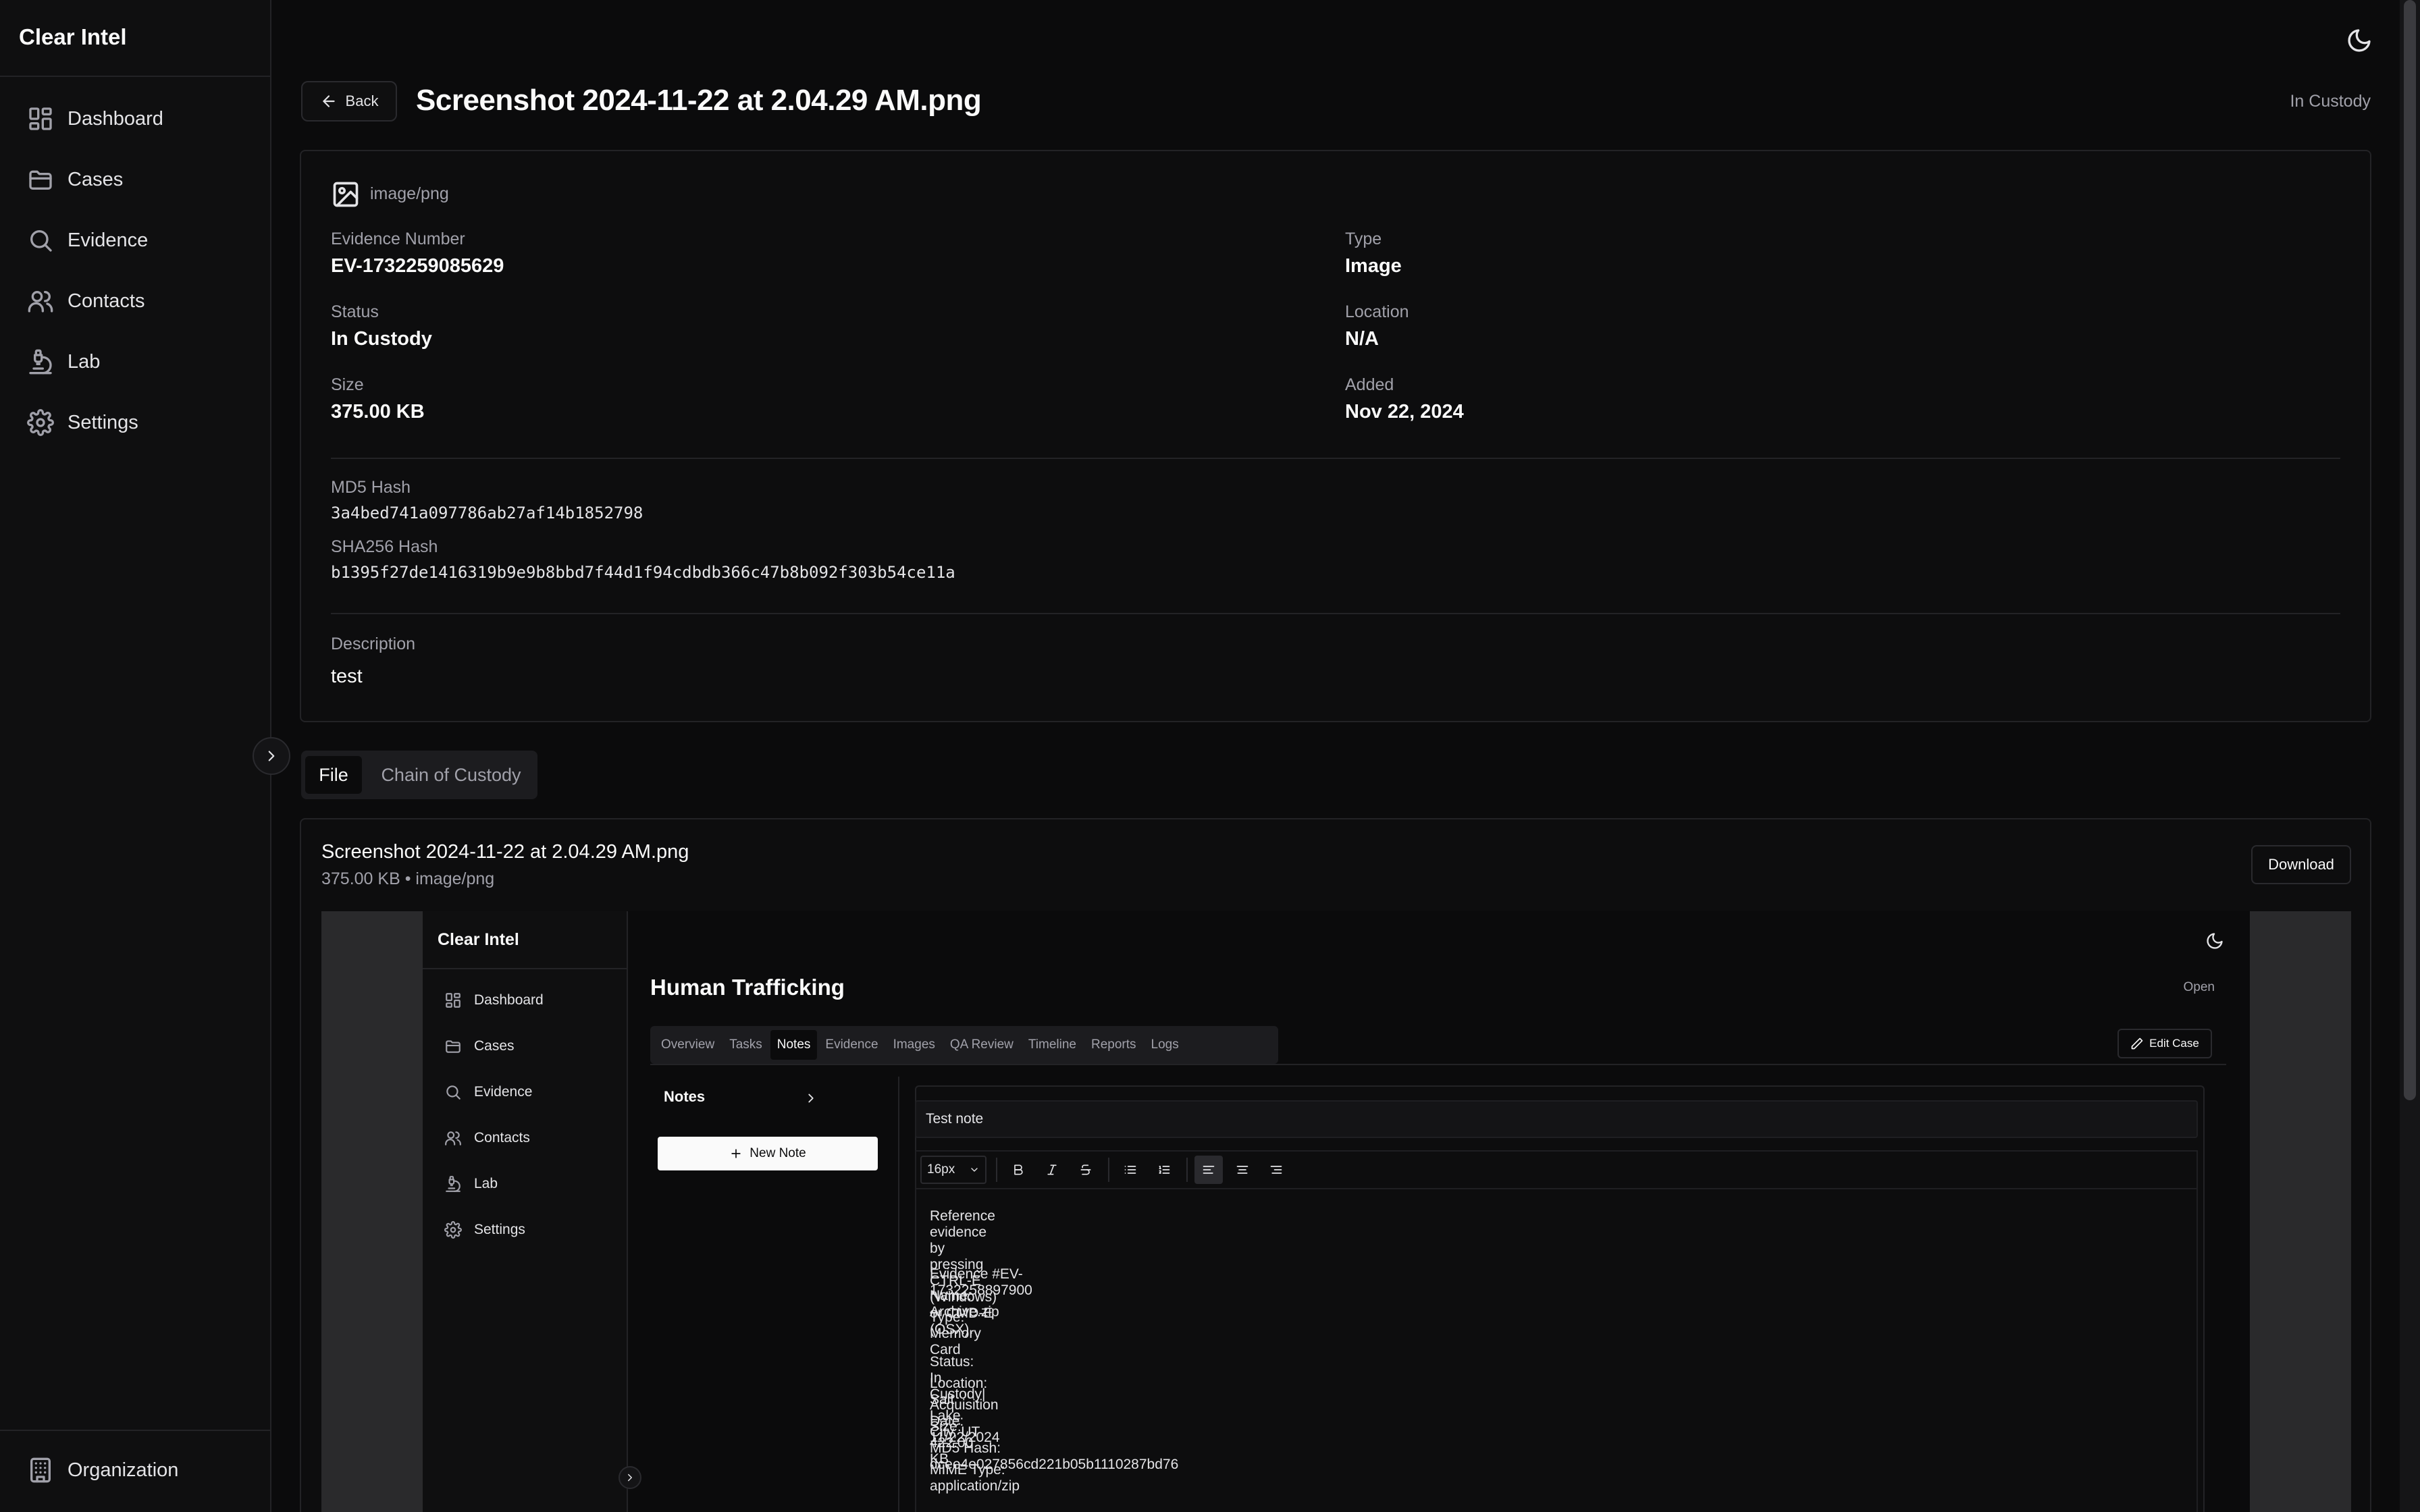  Describe the element at coordinates (40, 118) in the screenshot. I see `dashboard-icon` at that location.